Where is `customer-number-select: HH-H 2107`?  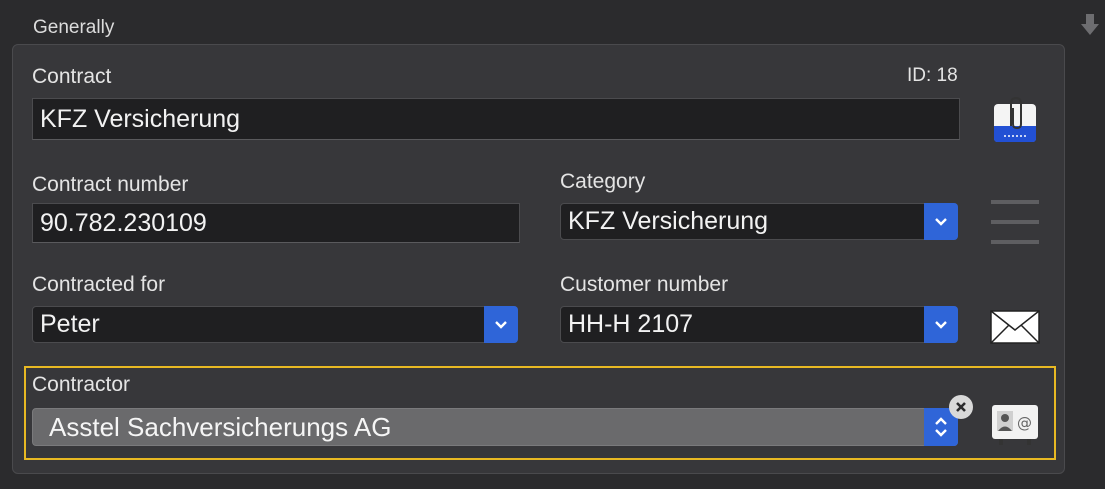
customer-number-select: HH-H 2107 is located at coordinates (759, 324).